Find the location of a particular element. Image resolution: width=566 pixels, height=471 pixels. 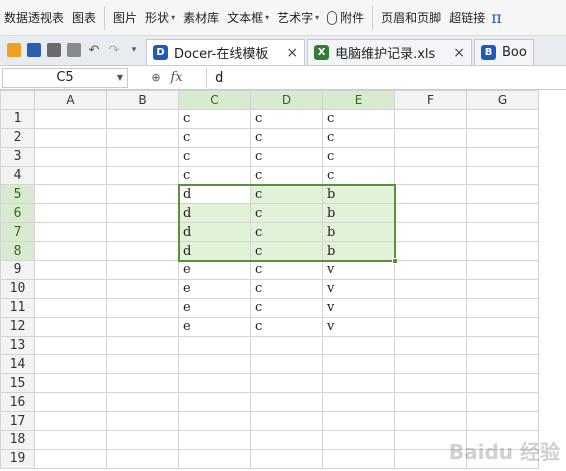

cell-f11 is located at coordinates (430, 307).